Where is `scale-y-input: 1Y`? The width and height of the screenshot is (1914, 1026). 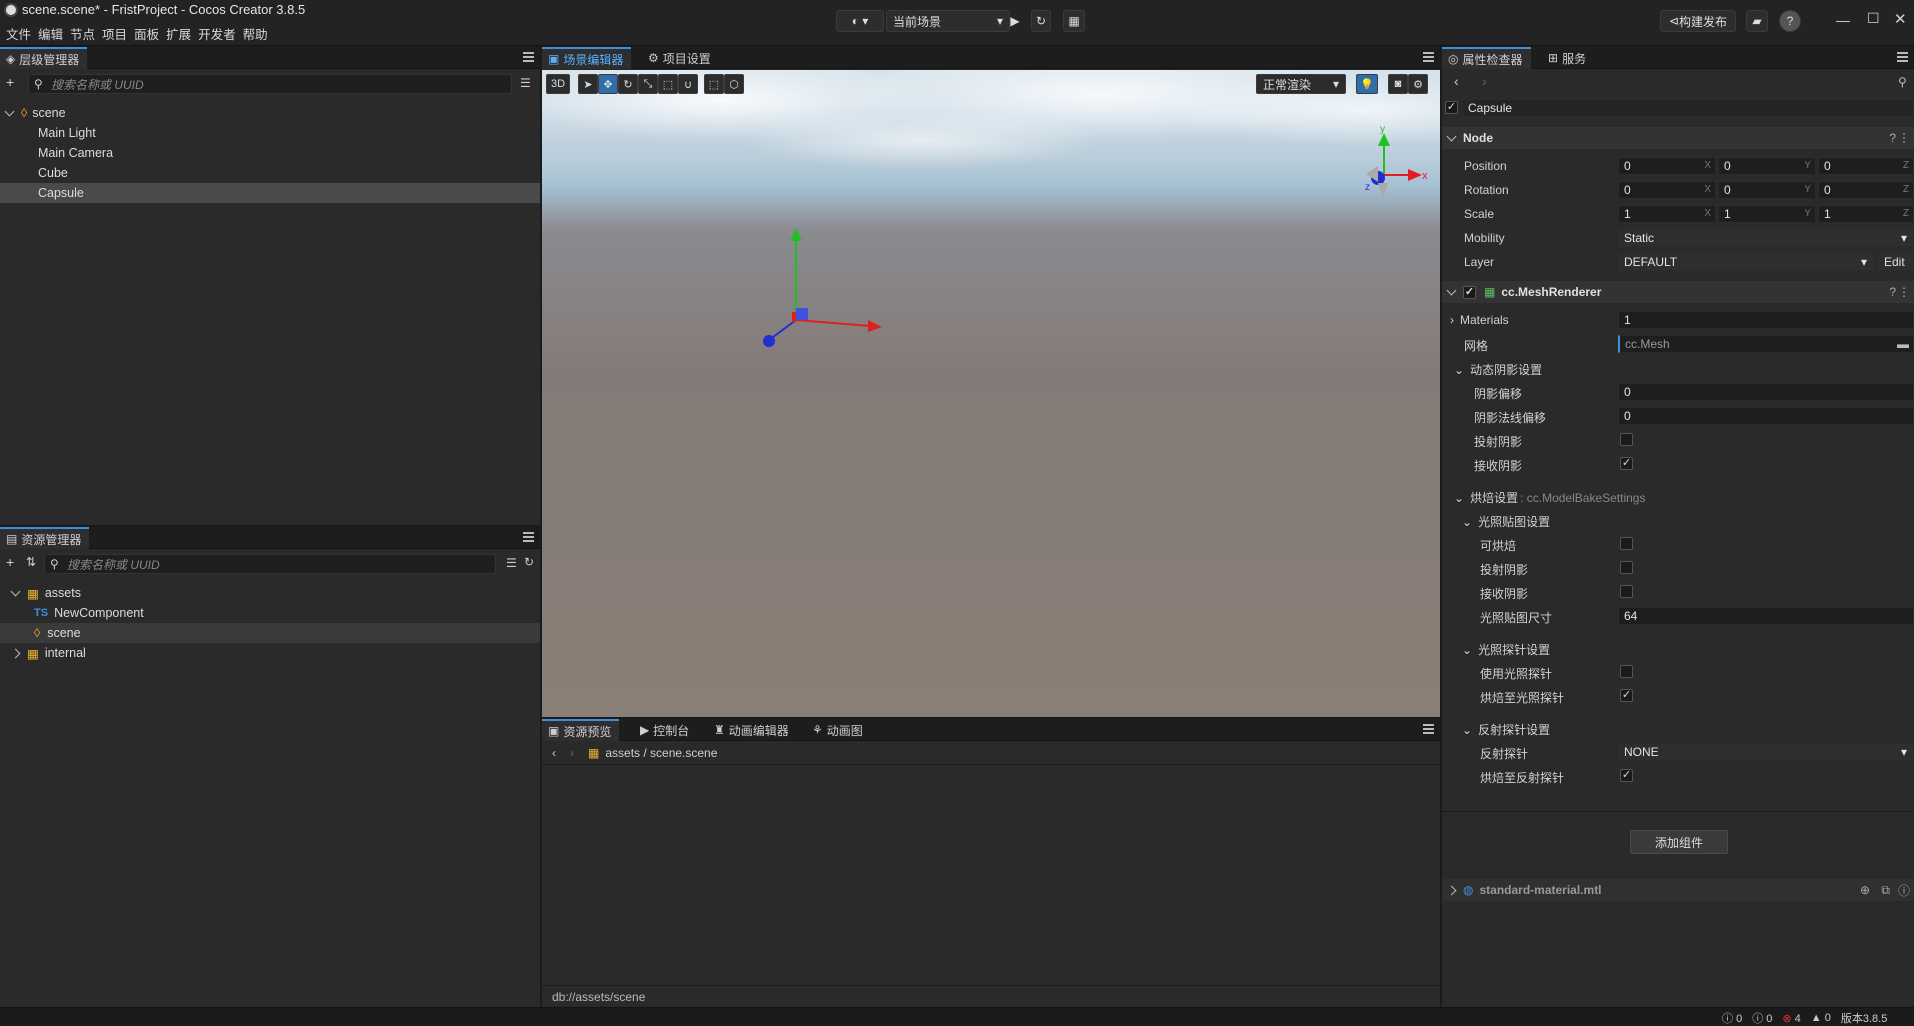 scale-y-input: 1Y is located at coordinates (1767, 214).